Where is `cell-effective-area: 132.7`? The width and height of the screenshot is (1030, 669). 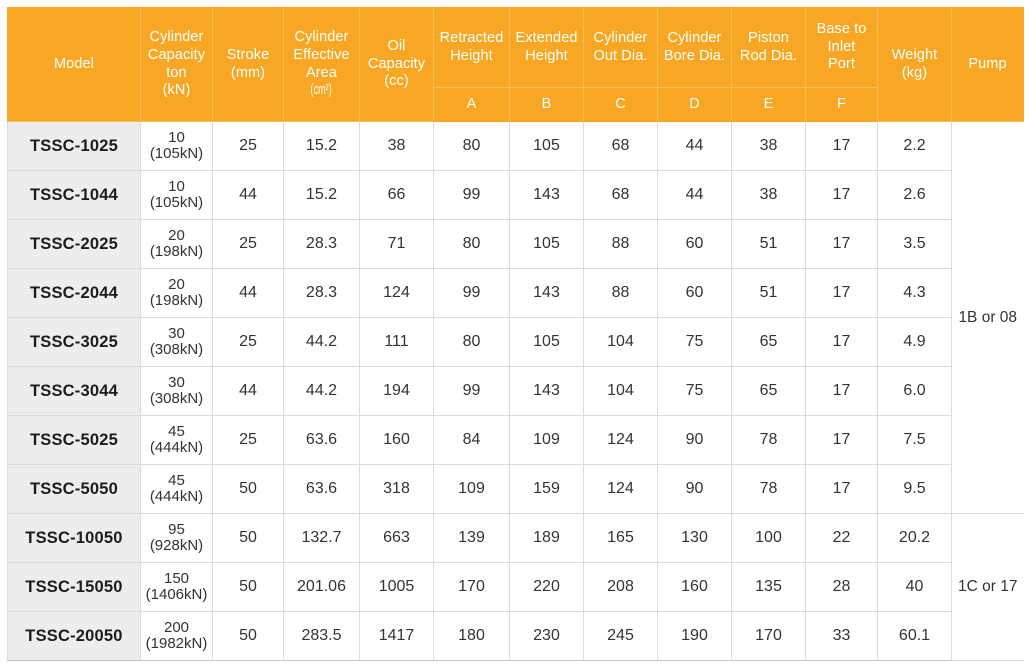
cell-effective-area: 132.7 is located at coordinates (321, 538).